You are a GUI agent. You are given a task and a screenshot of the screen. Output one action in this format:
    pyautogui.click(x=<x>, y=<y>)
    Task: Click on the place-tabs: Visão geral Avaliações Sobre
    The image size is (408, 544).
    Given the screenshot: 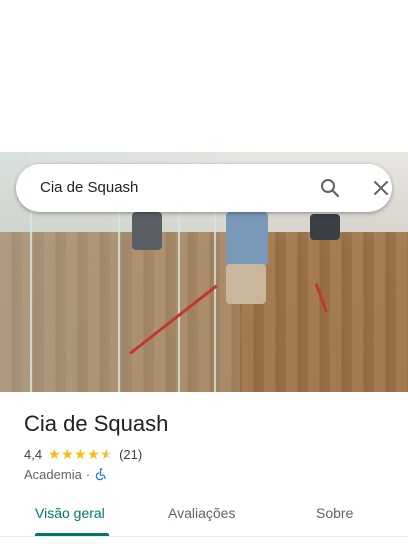 What is the action you would take?
    pyautogui.click(x=204, y=514)
    